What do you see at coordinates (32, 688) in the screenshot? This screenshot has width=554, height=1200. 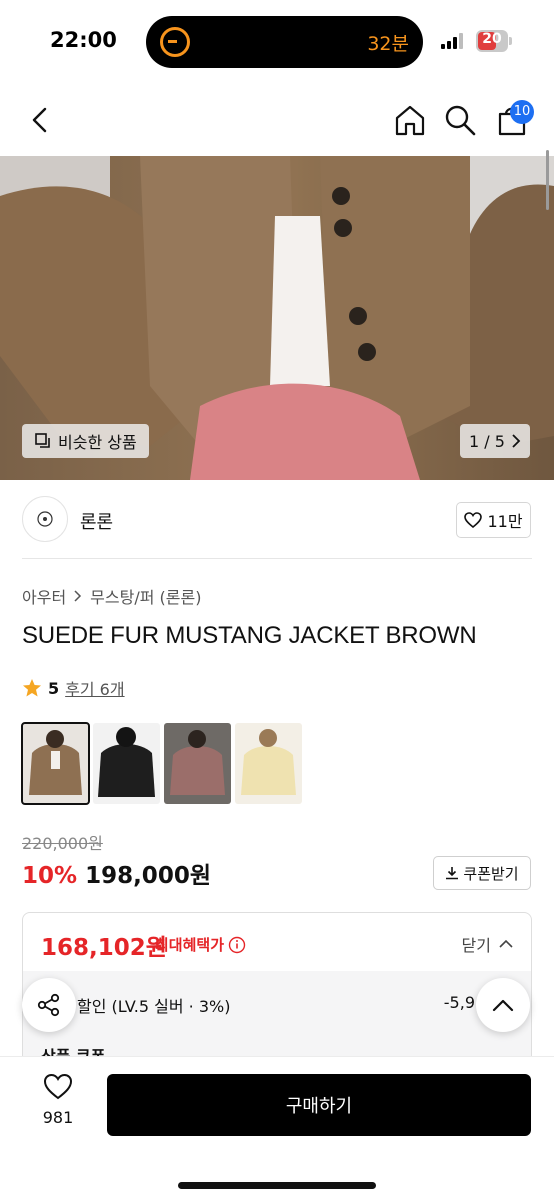 I see `star-icon` at bounding box center [32, 688].